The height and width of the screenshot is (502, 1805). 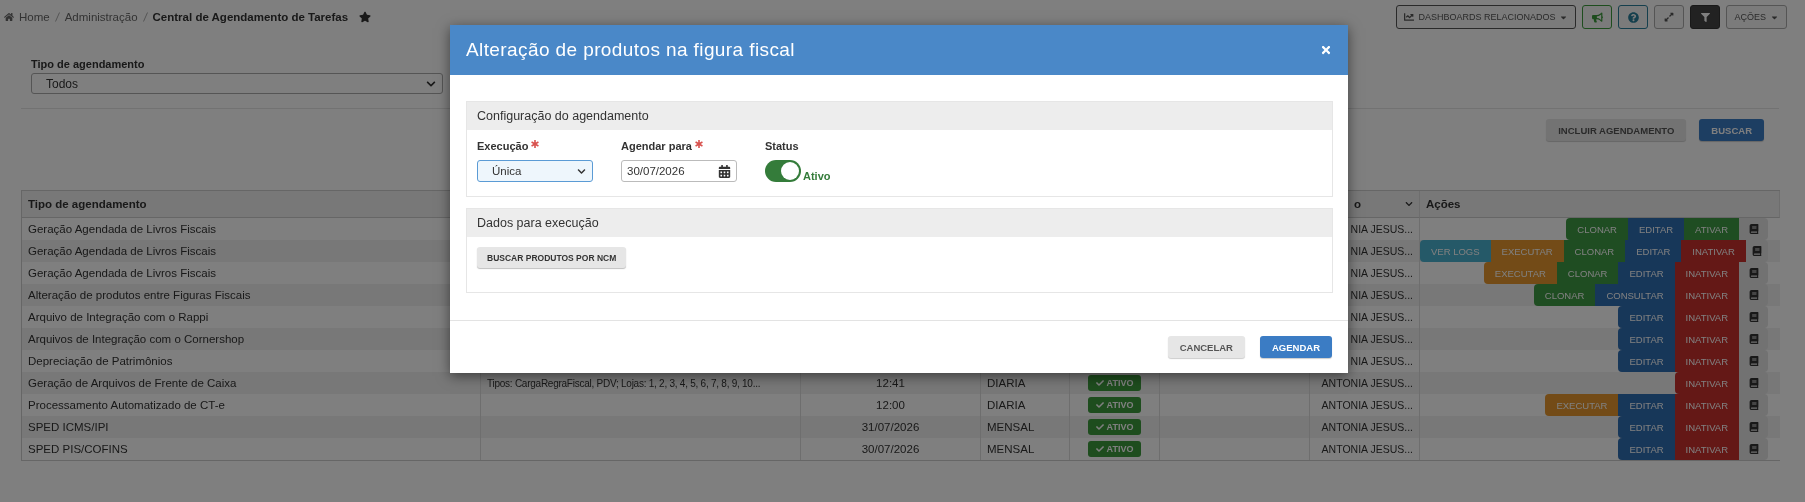 What do you see at coordinates (724, 171) in the screenshot?
I see `calendar-icon` at bounding box center [724, 171].